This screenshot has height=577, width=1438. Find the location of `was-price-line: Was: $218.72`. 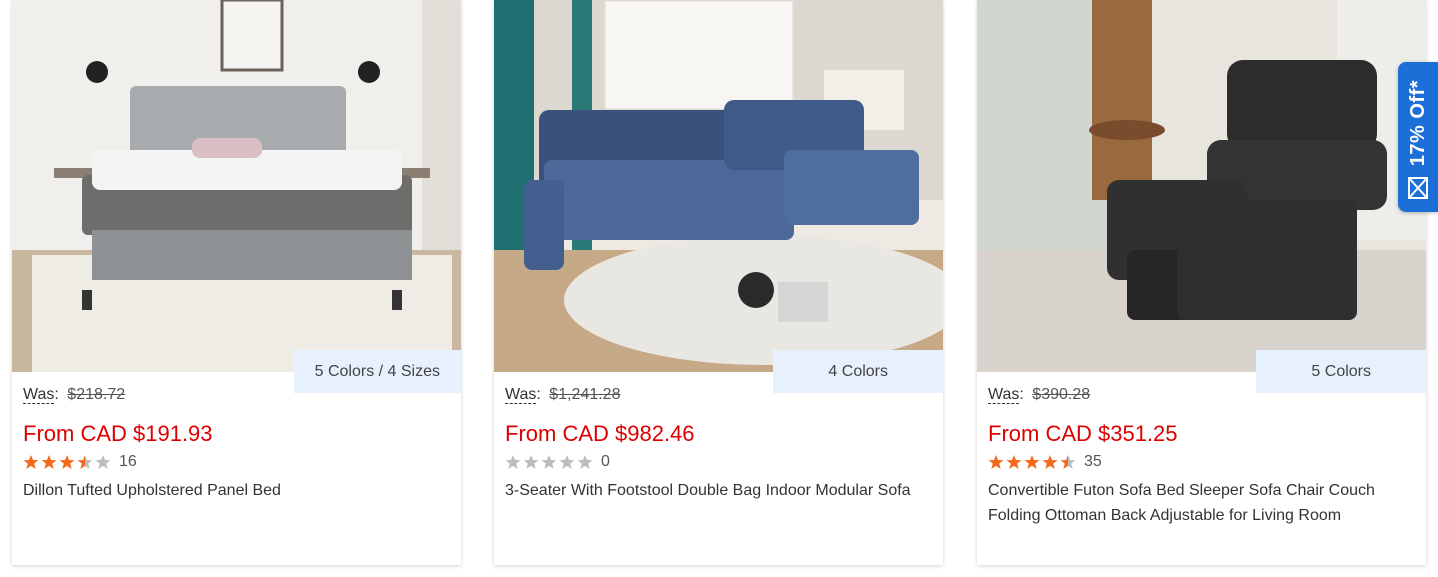

was-price-line: Was: $218.72 is located at coordinates (74, 395).